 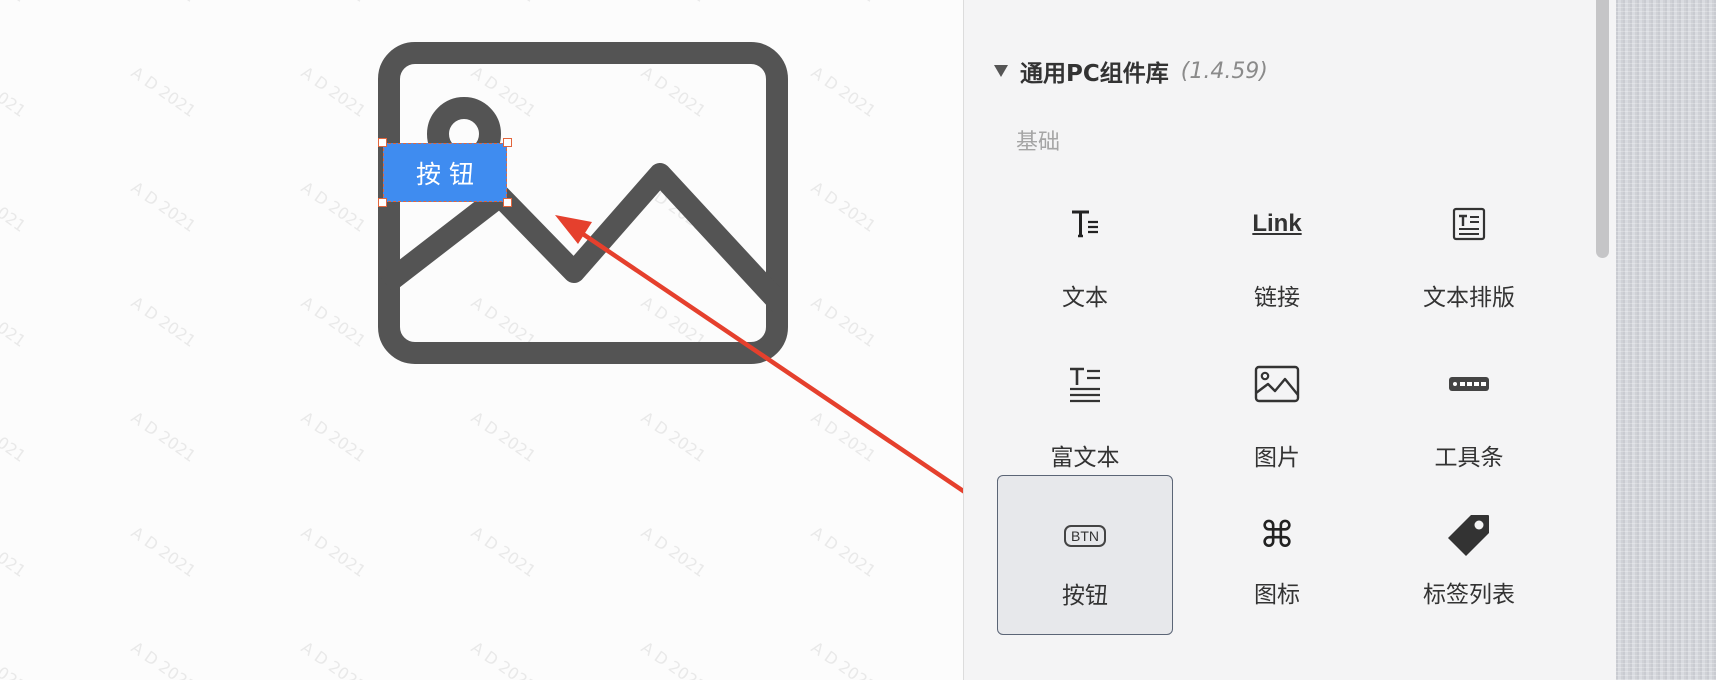 What do you see at coordinates (1085, 596) in the screenshot?
I see `component-label: 按钮` at bounding box center [1085, 596].